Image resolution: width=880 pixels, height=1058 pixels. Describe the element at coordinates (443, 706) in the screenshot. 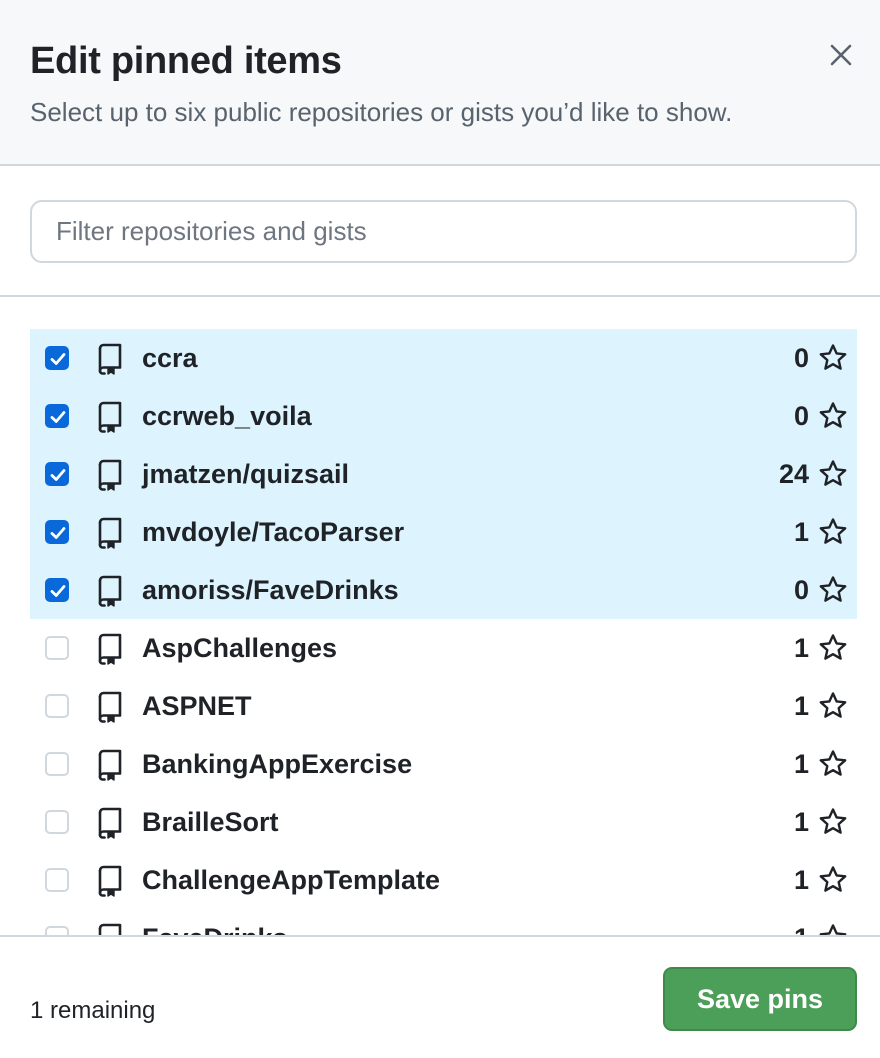

I see `repo-row: ASPNET 1` at that location.